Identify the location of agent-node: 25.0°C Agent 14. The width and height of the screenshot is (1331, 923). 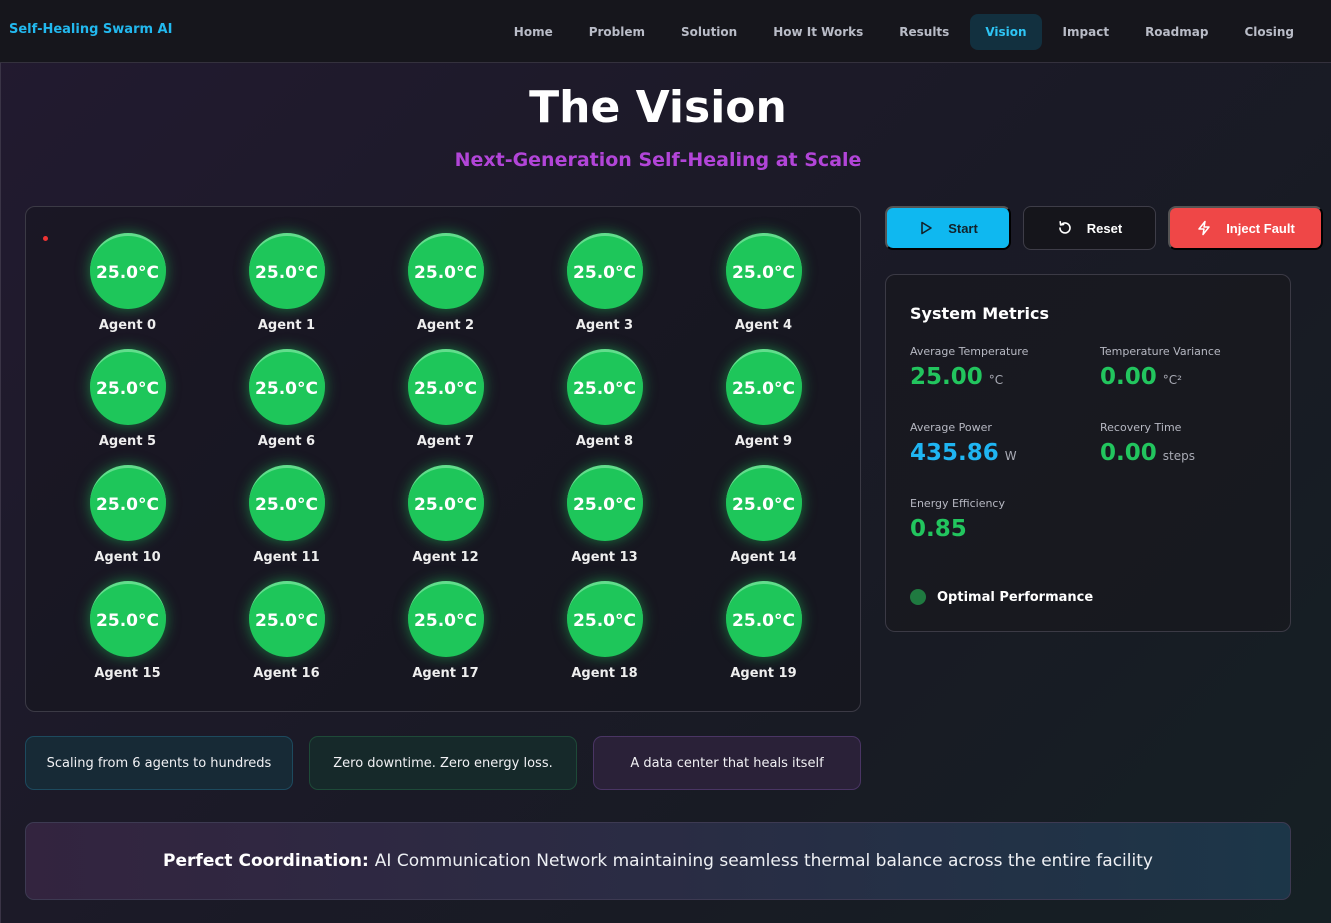
(763, 523).